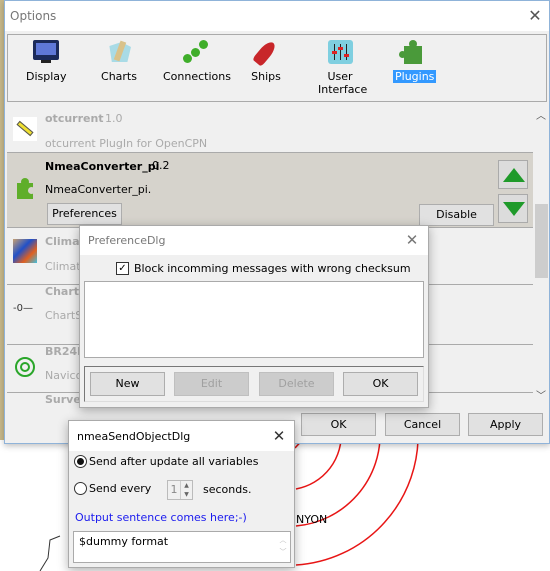 The width and height of the screenshot is (550, 571). What do you see at coordinates (277, 16) in the screenshot?
I see `options-titlebar: Options ✕` at bounding box center [277, 16].